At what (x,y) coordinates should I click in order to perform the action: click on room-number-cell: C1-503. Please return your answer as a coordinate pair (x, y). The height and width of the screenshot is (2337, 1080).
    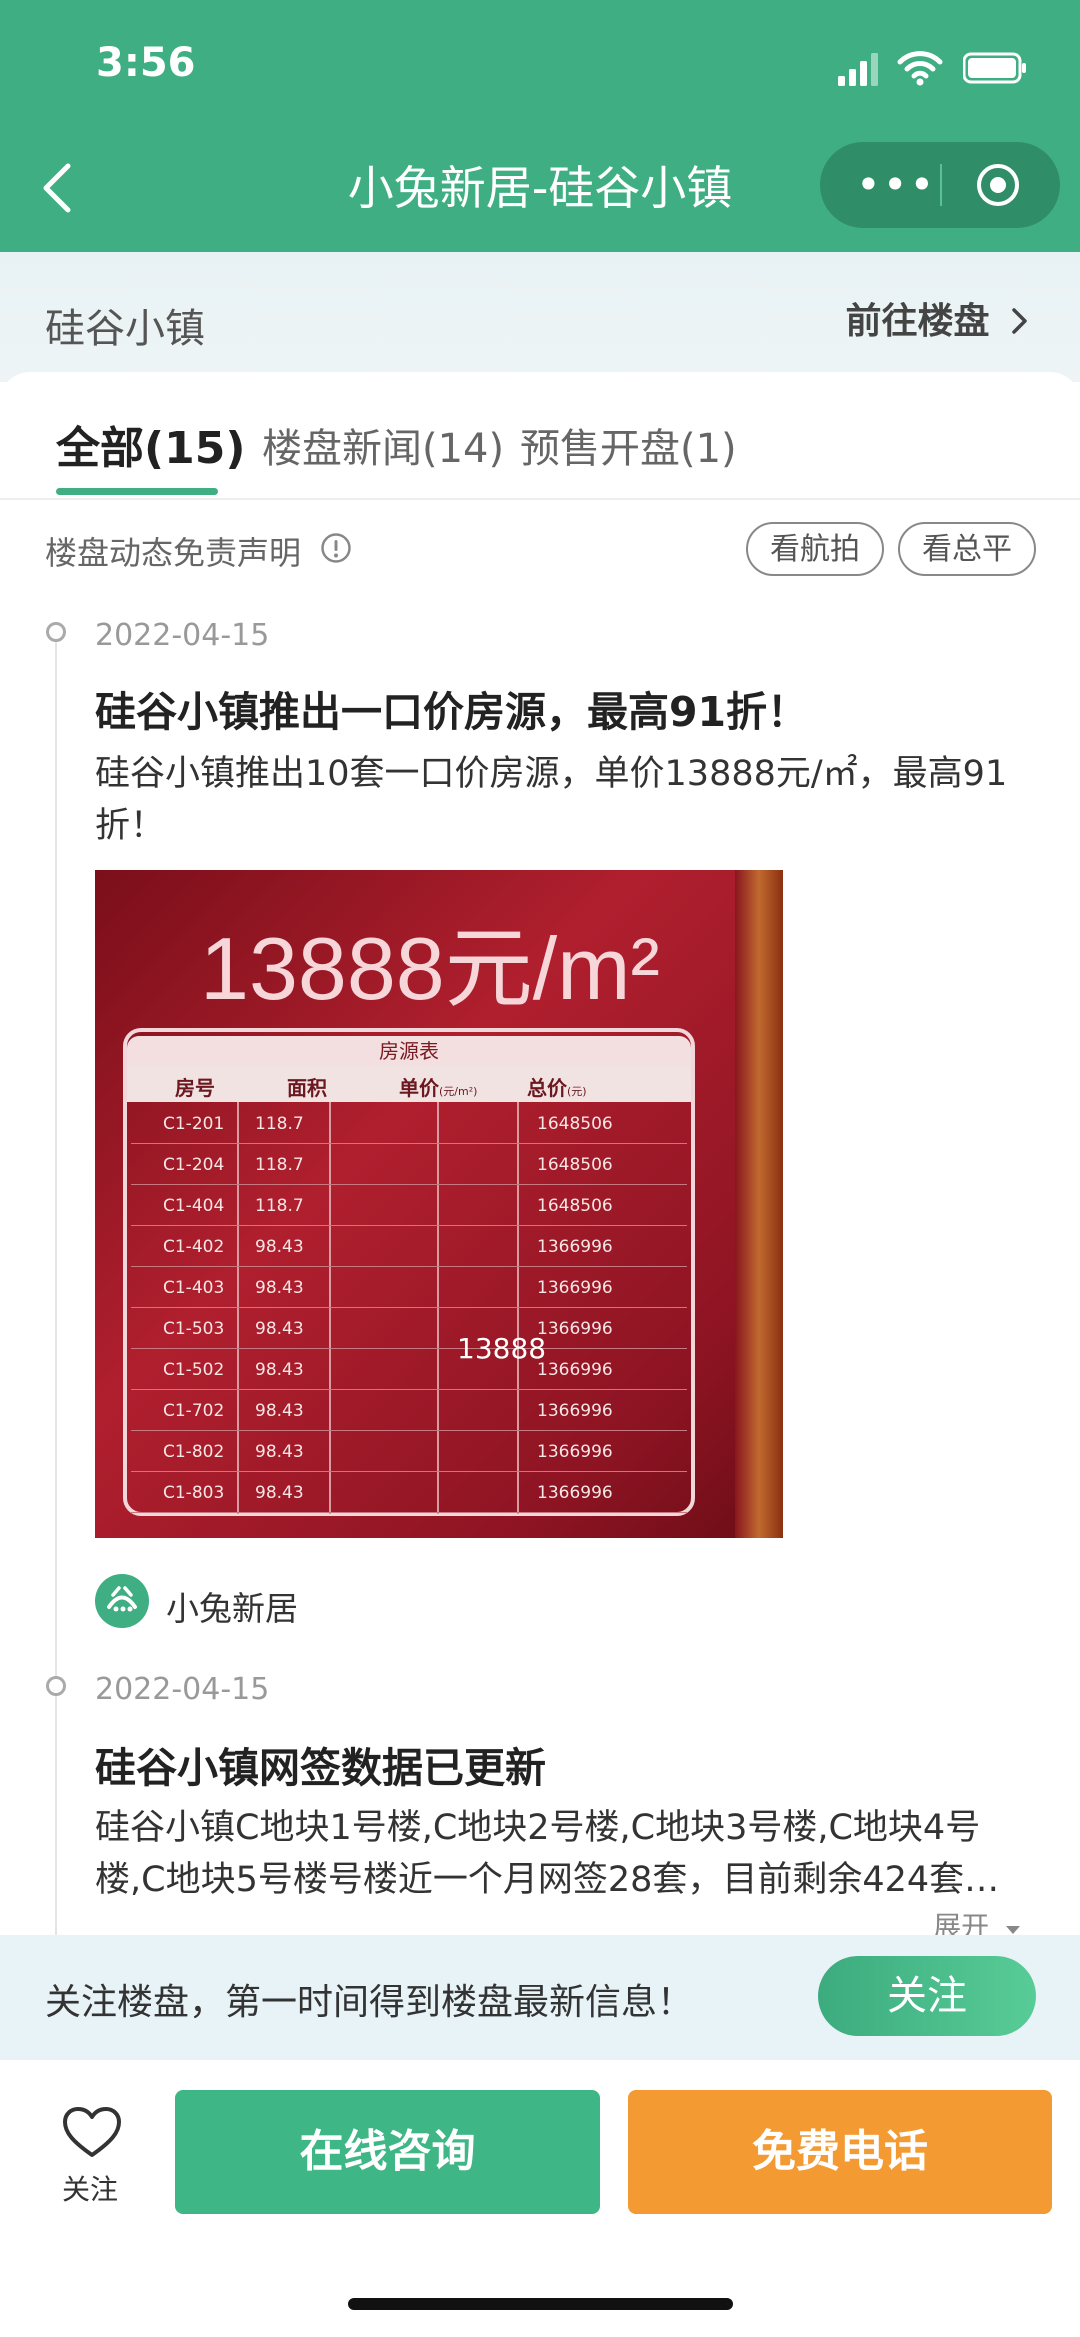
    Looking at the image, I should click on (194, 1329).